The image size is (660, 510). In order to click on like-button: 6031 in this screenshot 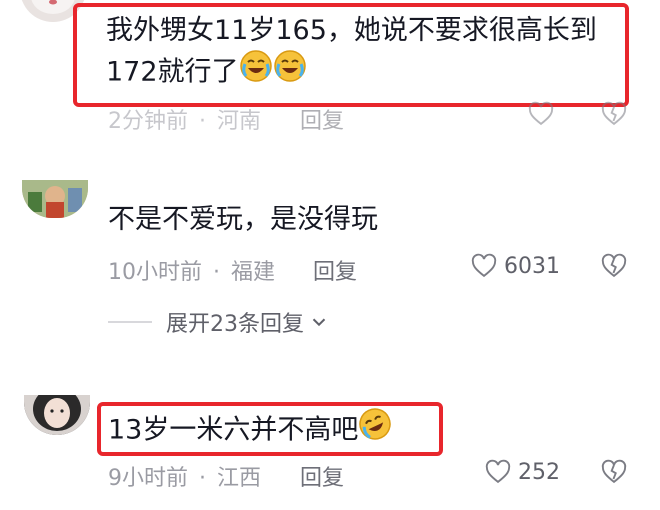, I will do `click(515, 266)`.